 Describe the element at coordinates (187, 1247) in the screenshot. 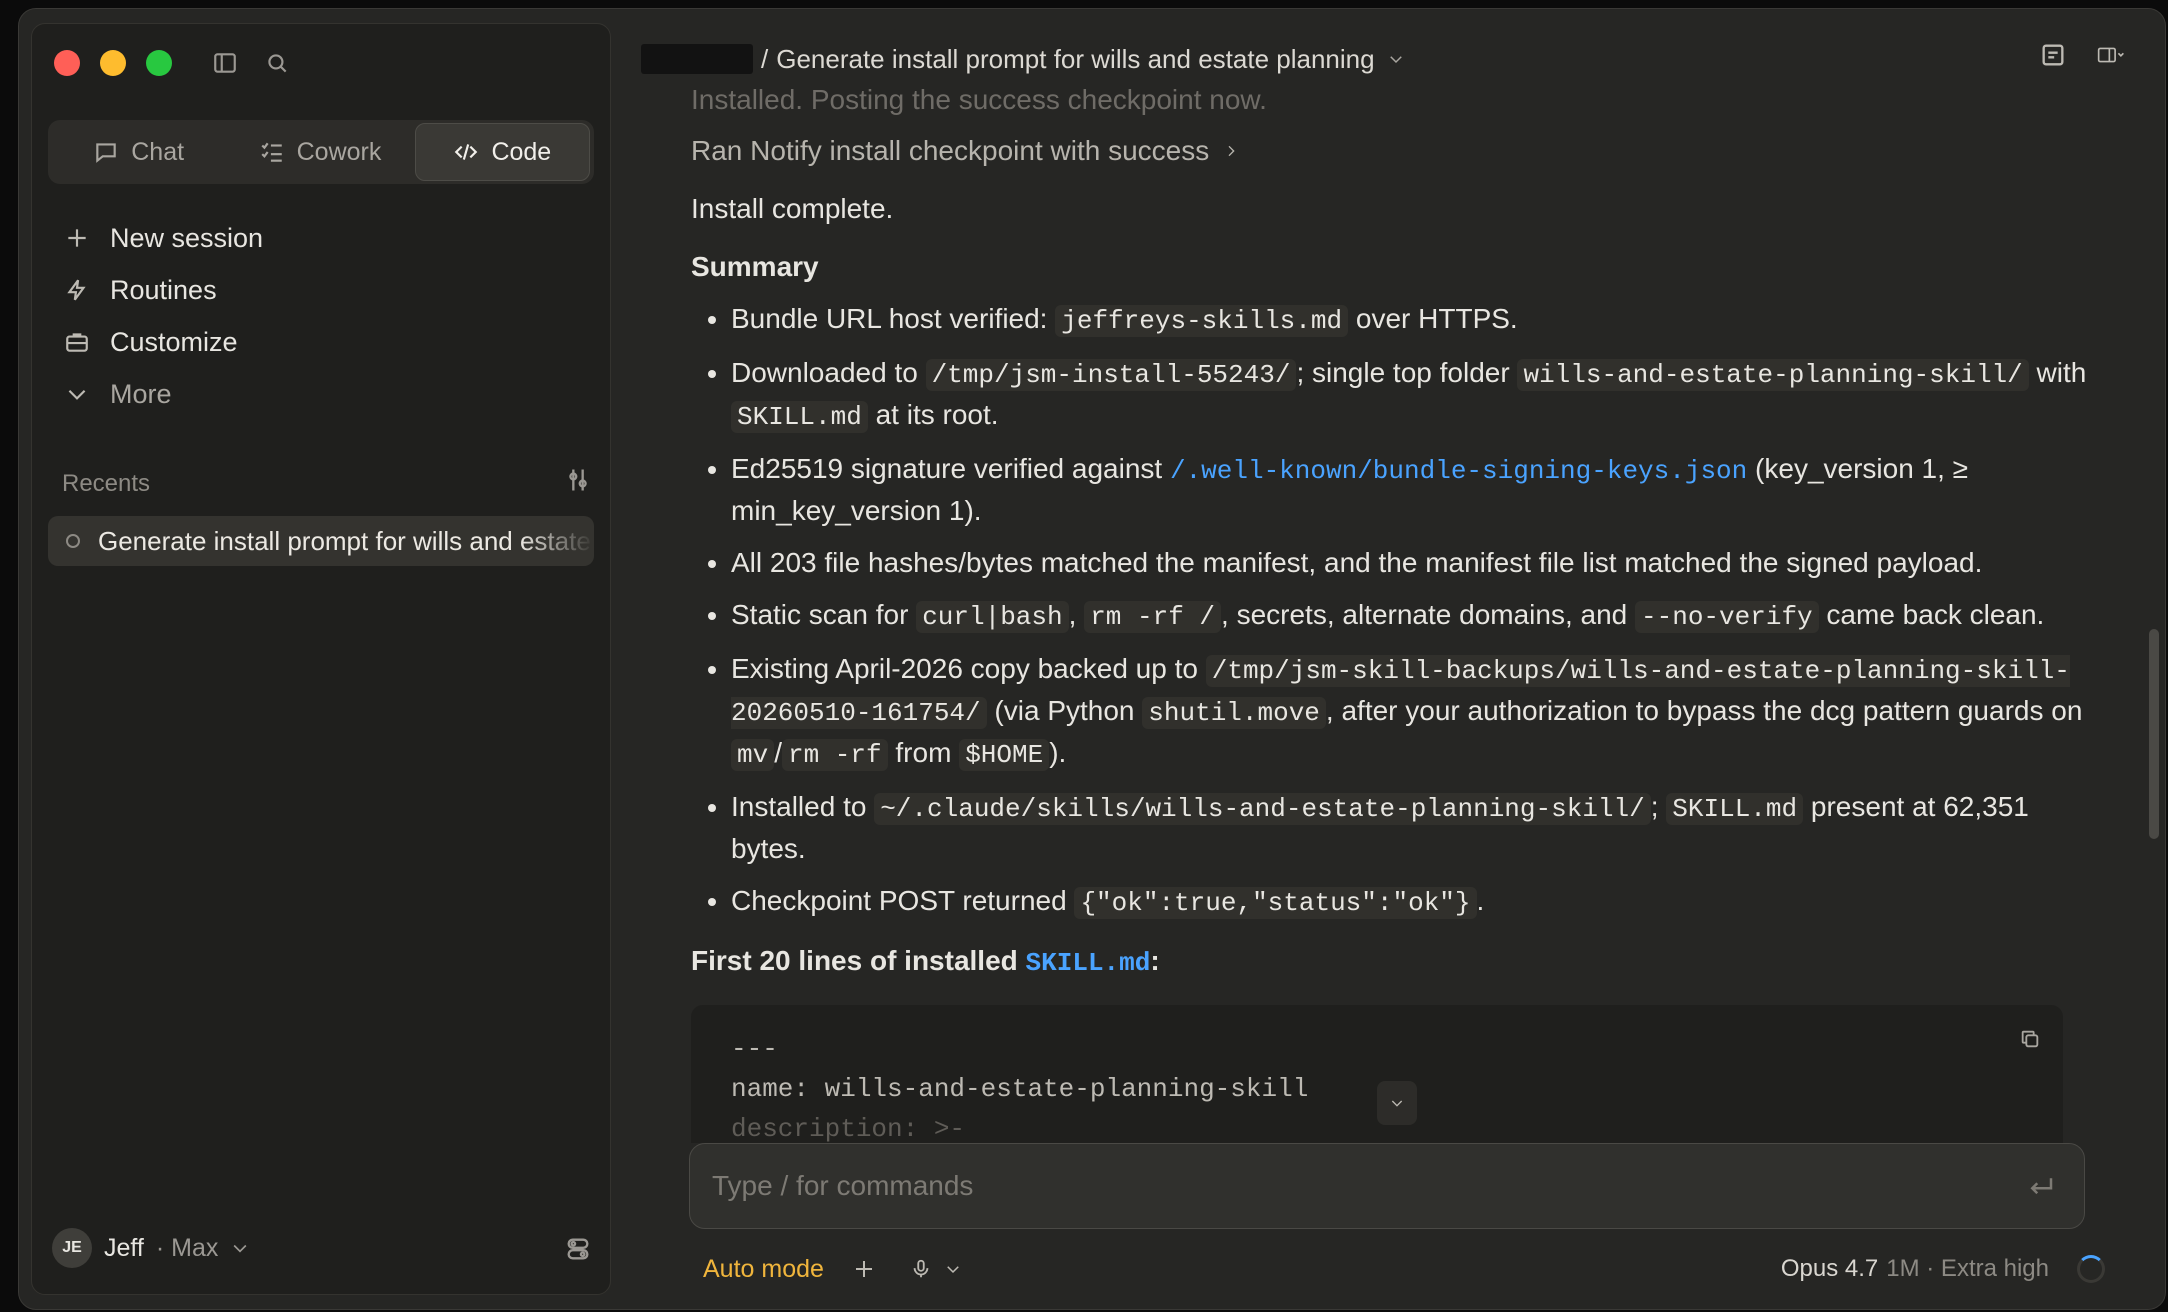

I see `user-plan: · Max` at that location.